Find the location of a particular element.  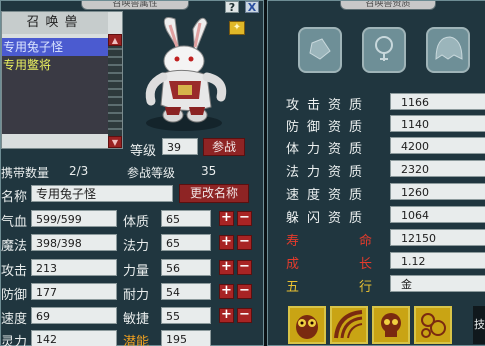

summon-list-item: 专用鳖将 is located at coordinates (55, 65).